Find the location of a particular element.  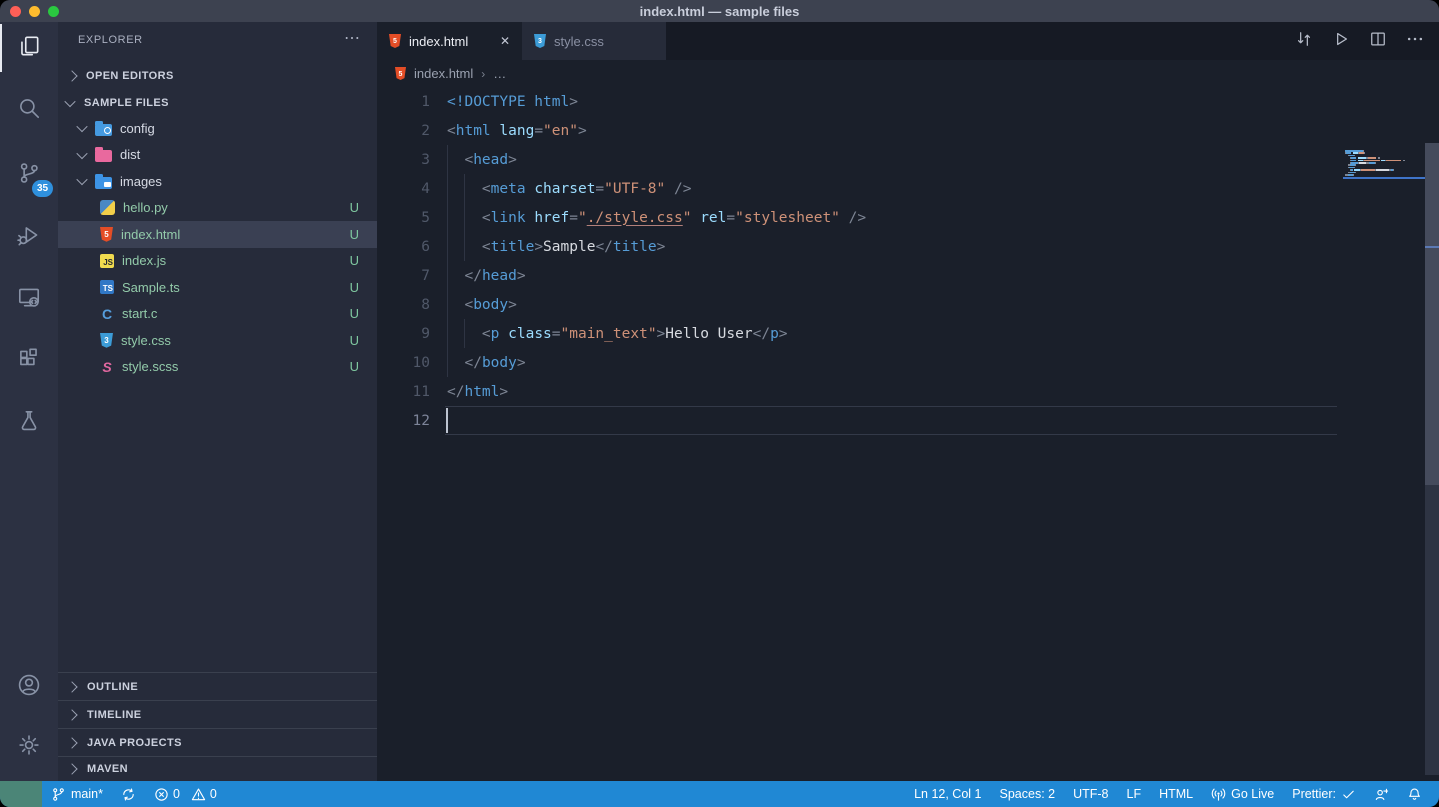

tree-item-config: config is located at coordinates (217, 128).